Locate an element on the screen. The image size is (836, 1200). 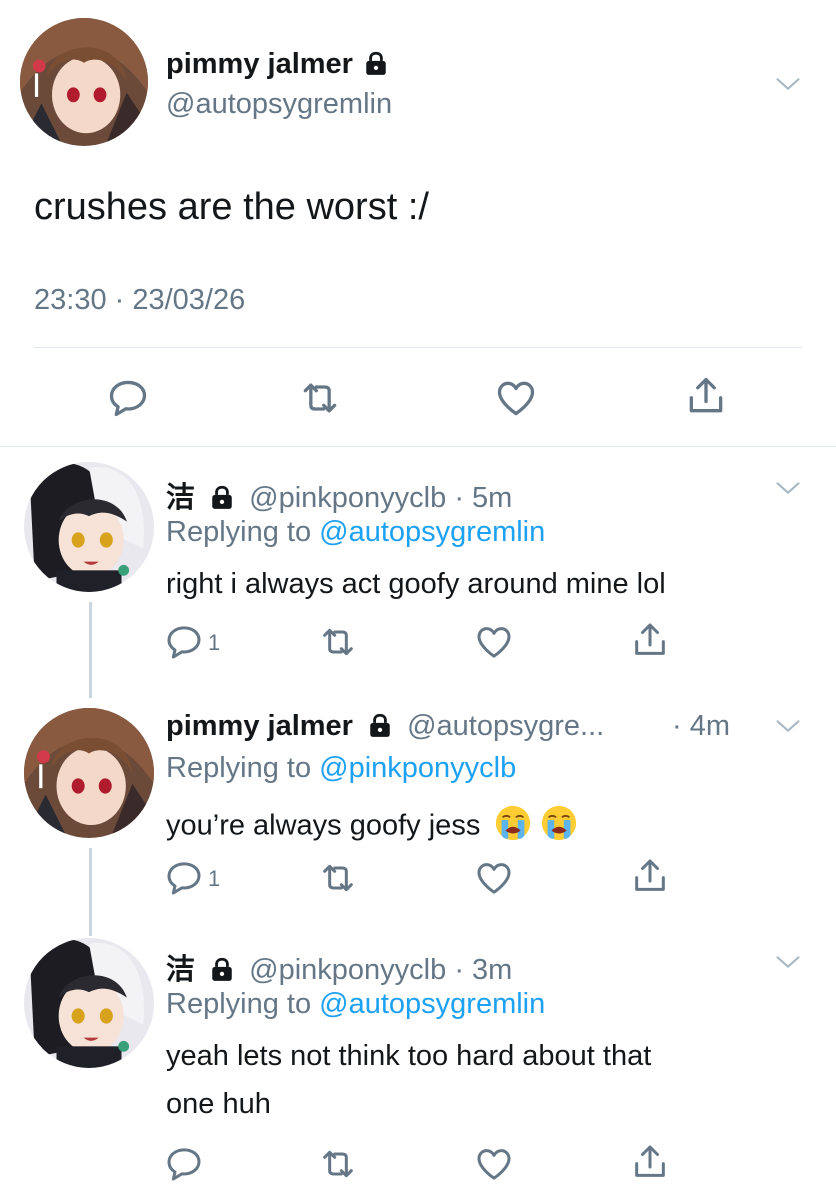
replying-to-link: @pinkponyyclb is located at coordinates (417, 768).